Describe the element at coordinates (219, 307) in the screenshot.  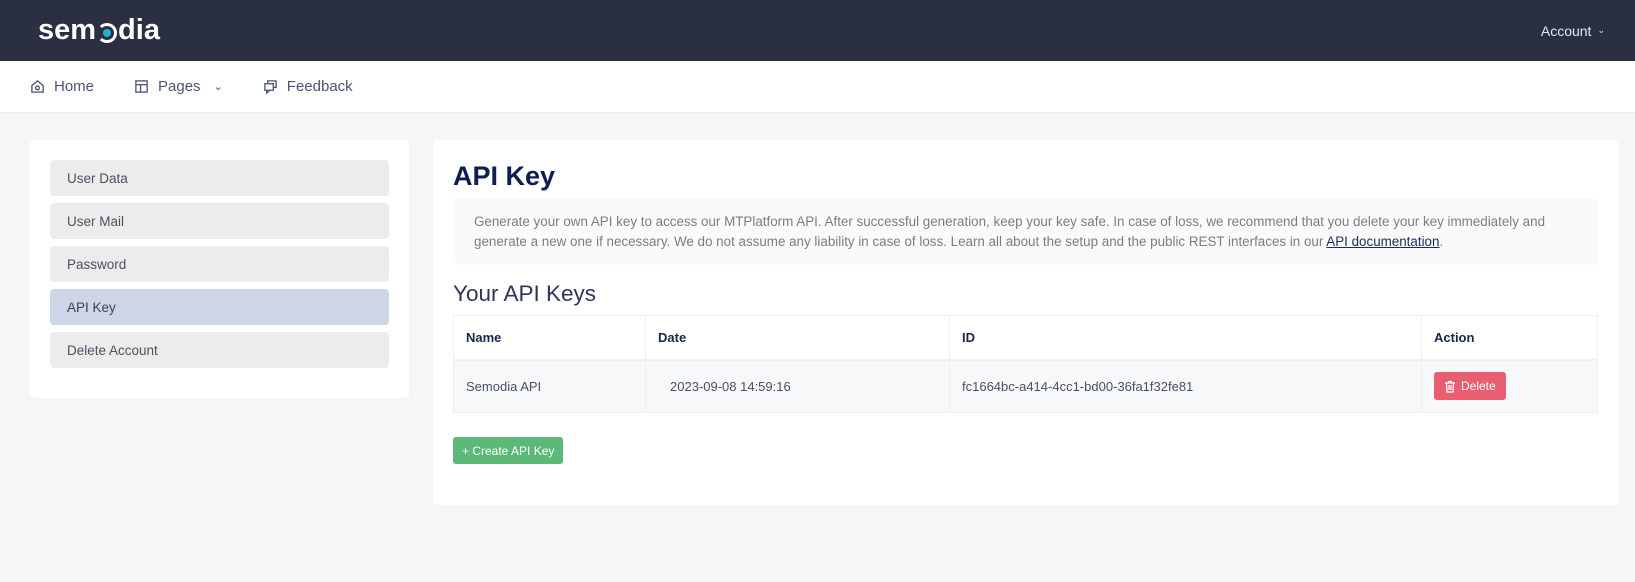
I see `sidebar-item-api-key: API Key` at that location.